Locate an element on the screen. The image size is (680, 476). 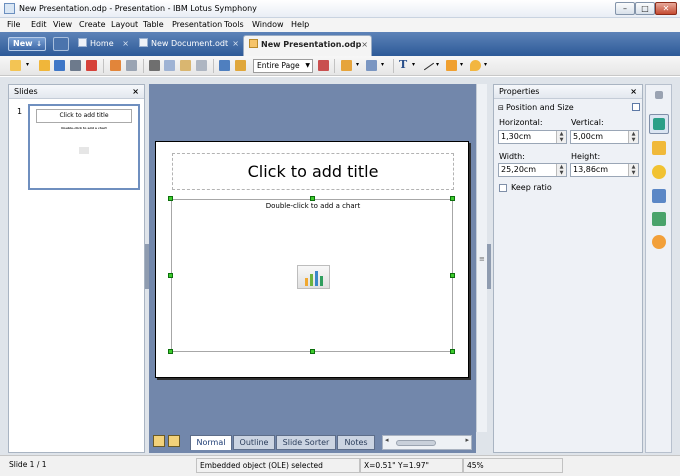
maximize-button: □ is located at coordinates (645, 8).